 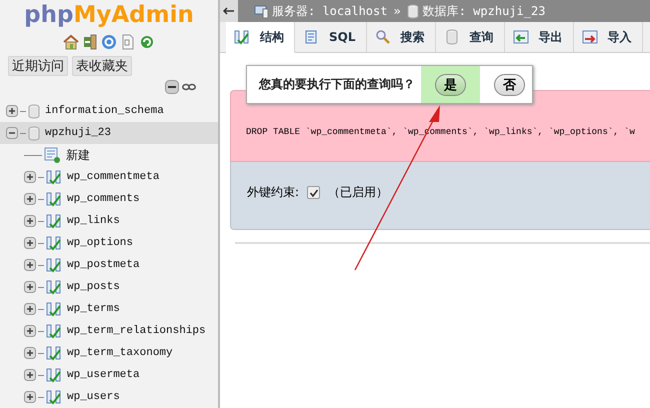 What do you see at coordinates (90, 42) in the screenshot?
I see `door-icon` at bounding box center [90, 42].